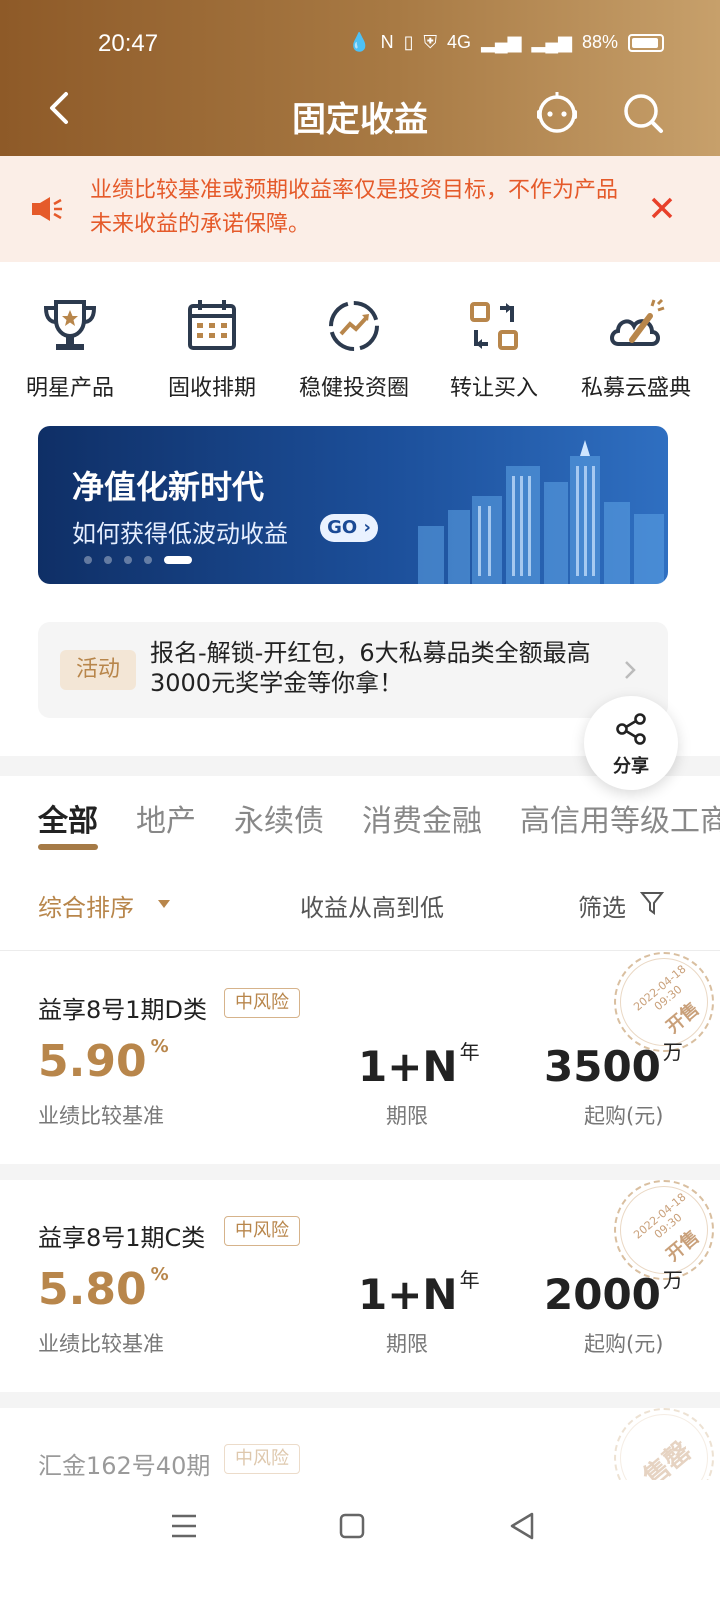  Describe the element at coordinates (408, 42) in the screenshot. I see `vibrate-icon: ▯` at that location.